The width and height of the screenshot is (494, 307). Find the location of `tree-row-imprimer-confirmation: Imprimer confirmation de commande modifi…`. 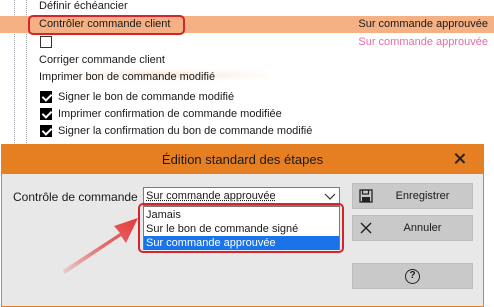

tree-row-imprimer-confirmation: Imprimer confirmation de commande modifi… is located at coordinates (247, 114).